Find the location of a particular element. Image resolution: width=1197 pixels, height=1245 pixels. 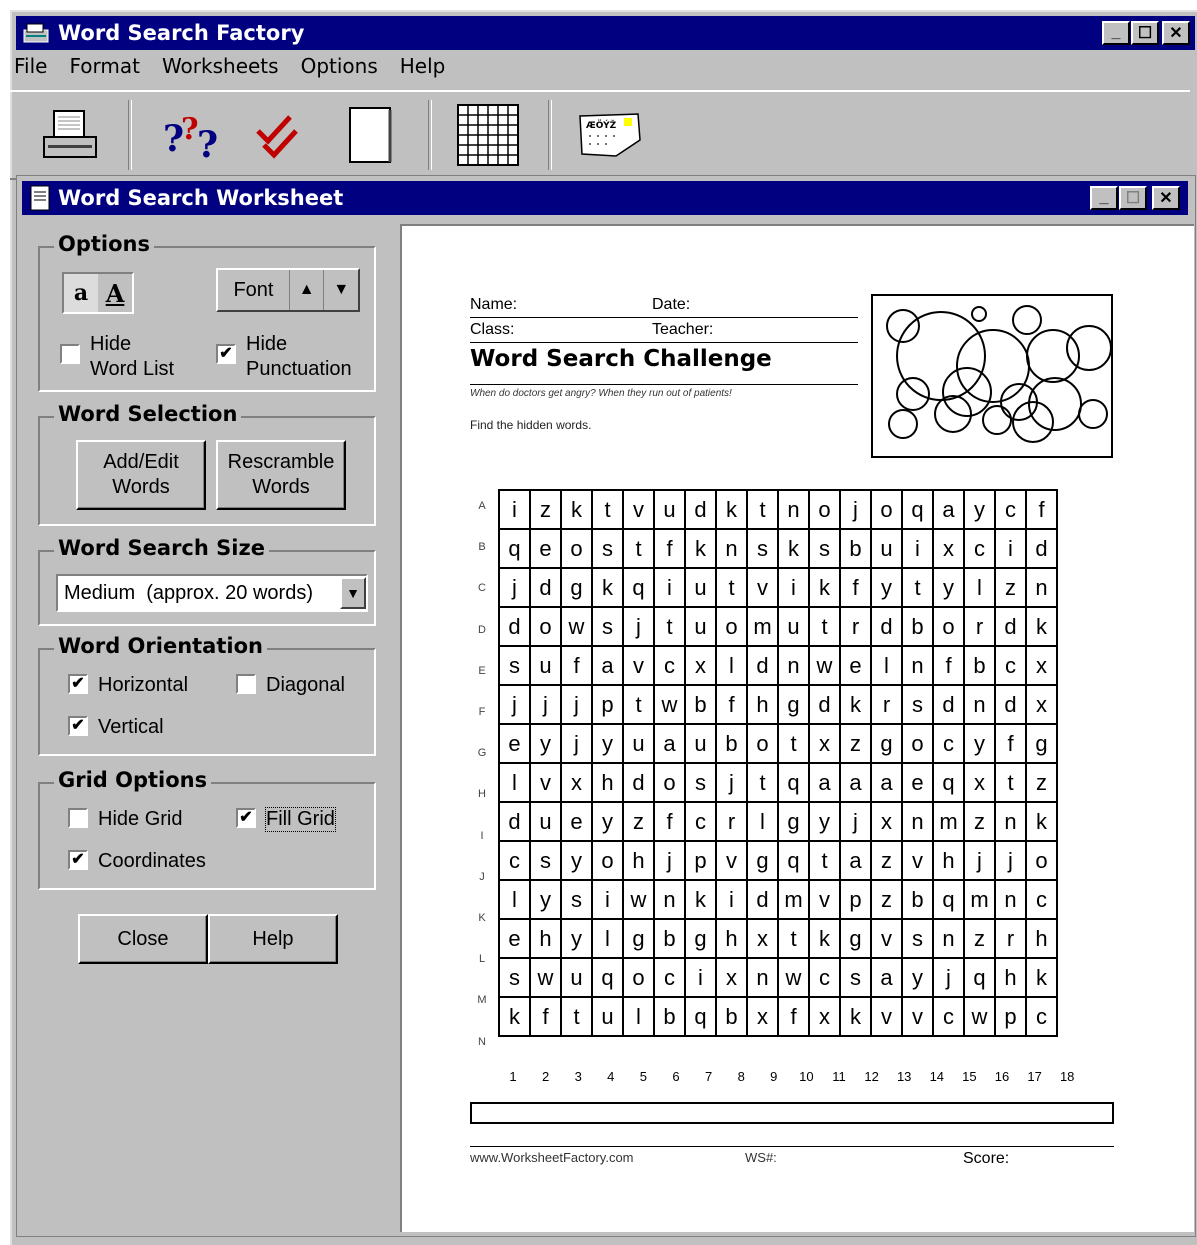

font-size-up-button: ▲ is located at coordinates (307, 290).